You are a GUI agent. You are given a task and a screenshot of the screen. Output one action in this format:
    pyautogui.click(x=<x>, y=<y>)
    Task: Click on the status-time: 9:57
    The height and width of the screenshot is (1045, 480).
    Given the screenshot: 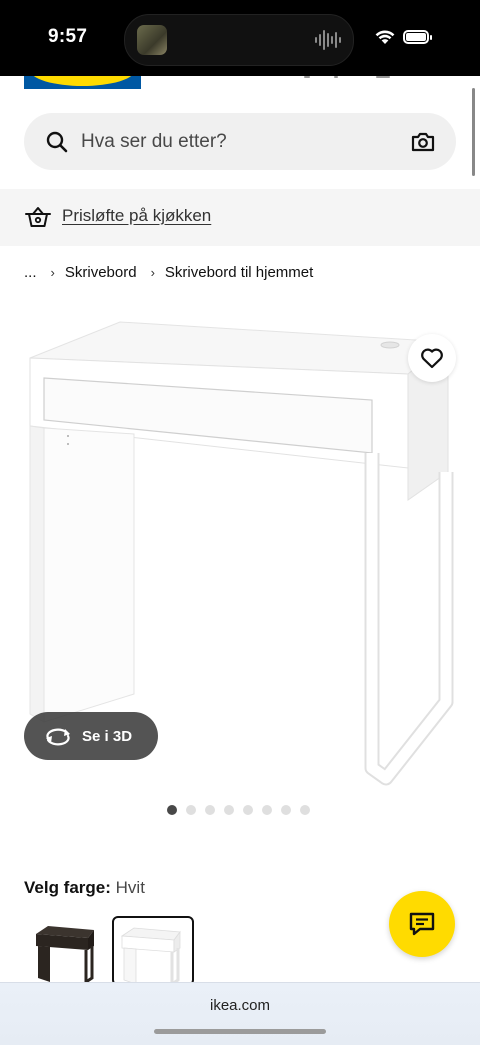 What is the action you would take?
    pyautogui.click(x=68, y=36)
    